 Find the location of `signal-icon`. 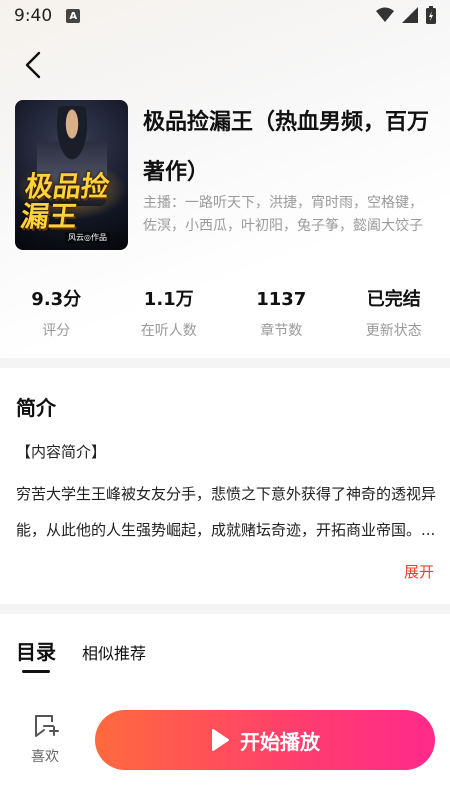

signal-icon is located at coordinates (410, 15).